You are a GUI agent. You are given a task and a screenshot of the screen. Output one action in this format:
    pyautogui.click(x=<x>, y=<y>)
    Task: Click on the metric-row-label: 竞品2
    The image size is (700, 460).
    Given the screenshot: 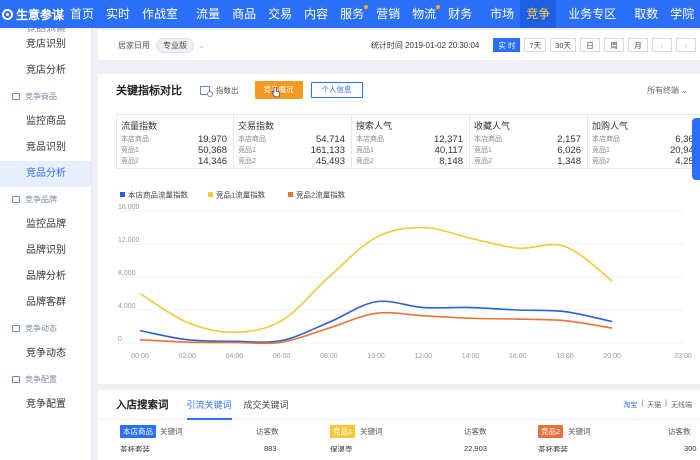 What is the action you would take?
    pyautogui.click(x=130, y=161)
    